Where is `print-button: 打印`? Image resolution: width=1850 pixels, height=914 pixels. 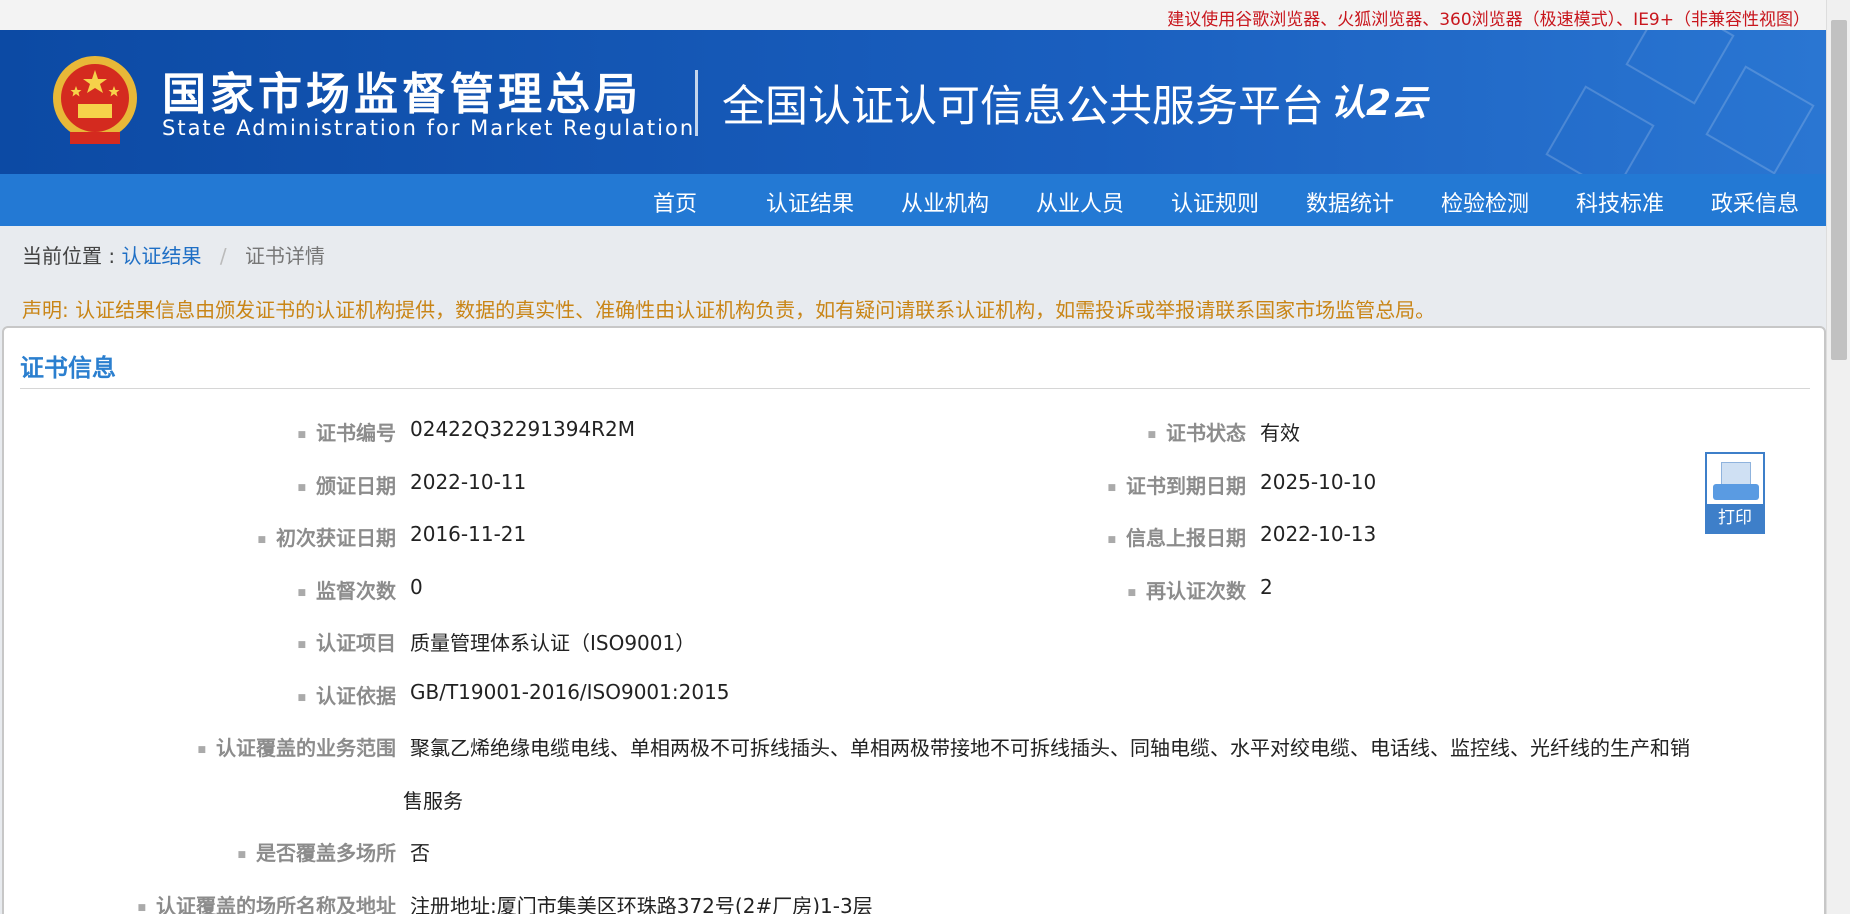 print-button: 打印 is located at coordinates (1735, 493).